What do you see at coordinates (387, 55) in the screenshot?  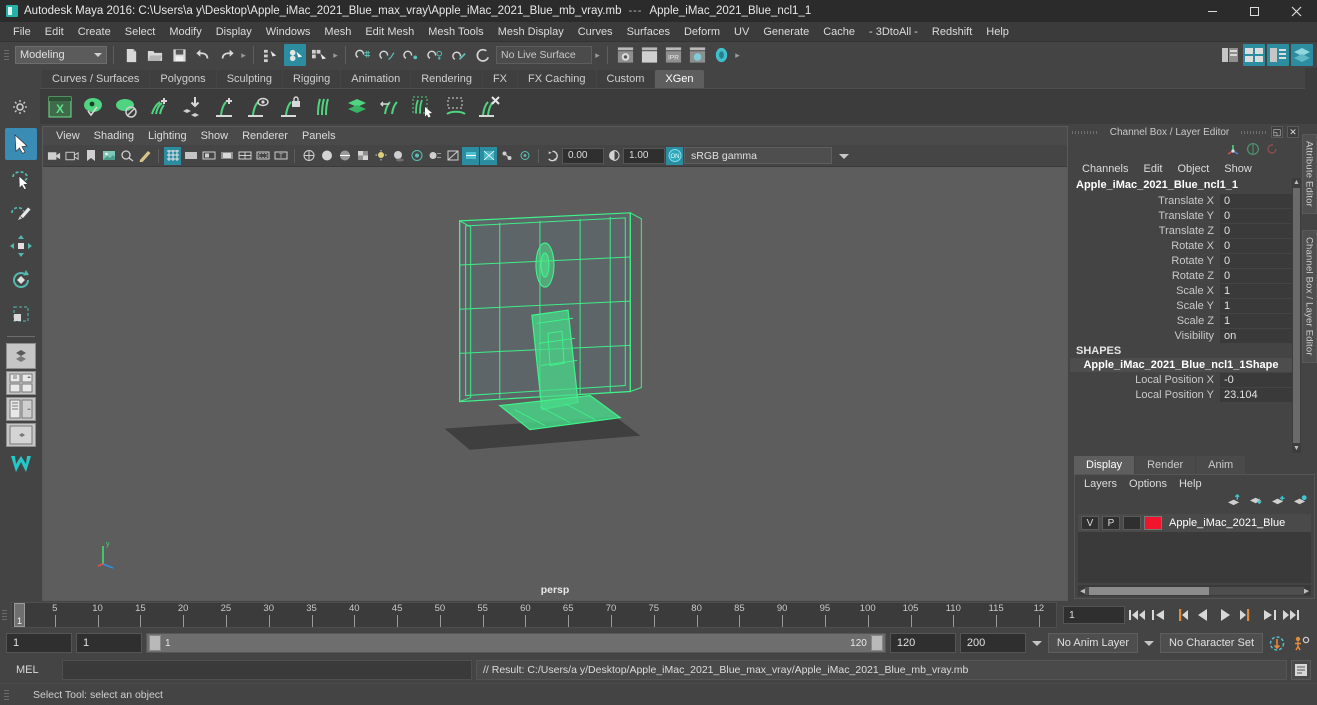 I see `snap-to-curve-icon` at bounding box center [387, 55].